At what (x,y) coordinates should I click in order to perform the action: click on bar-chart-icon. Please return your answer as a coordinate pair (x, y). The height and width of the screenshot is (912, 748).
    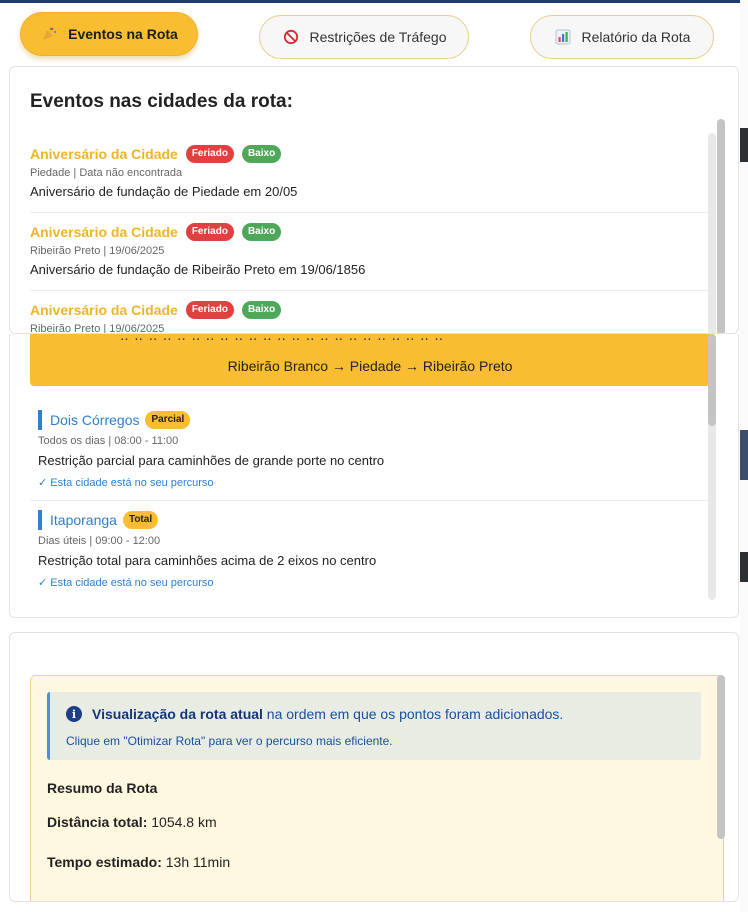
    Looking at the image, I should click on (563, 37).